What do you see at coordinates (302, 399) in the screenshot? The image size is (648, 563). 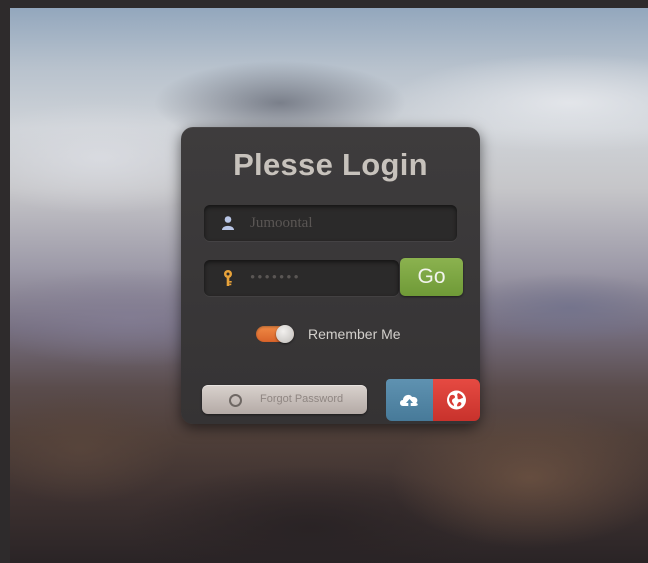 I see `forgot-password-label: Forgot Password` at bounding box center [302, 399].